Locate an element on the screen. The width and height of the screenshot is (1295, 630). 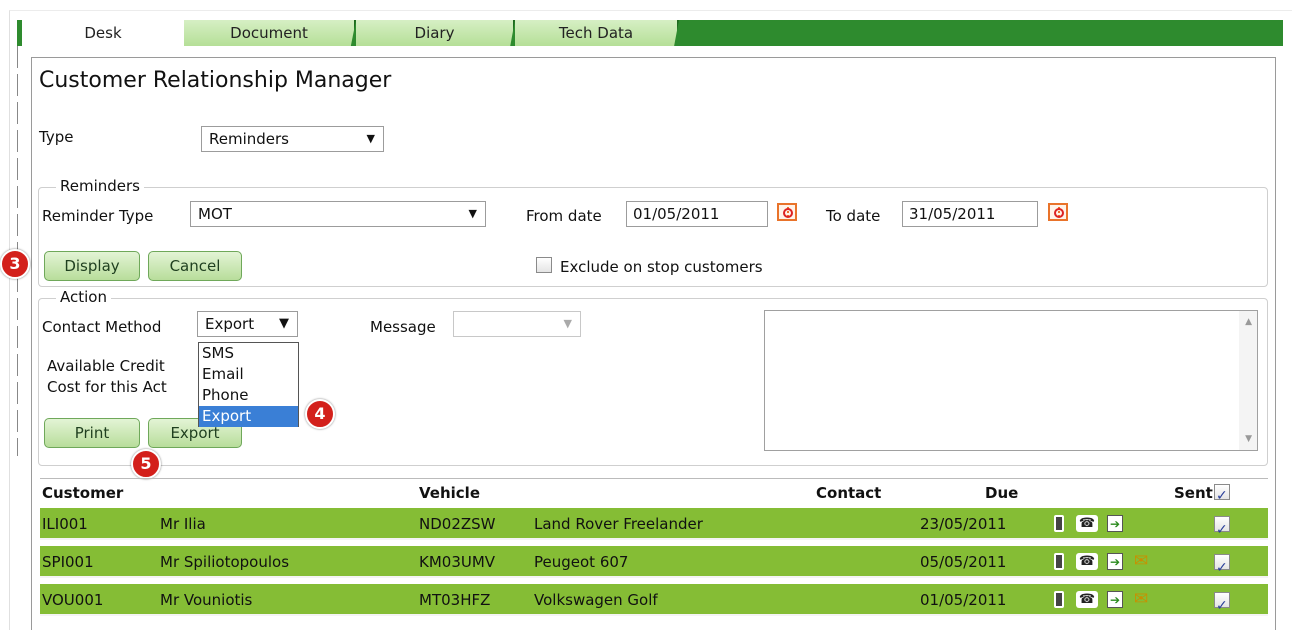
header-vehicle: Vehicle is located at coordinates (449, 493).